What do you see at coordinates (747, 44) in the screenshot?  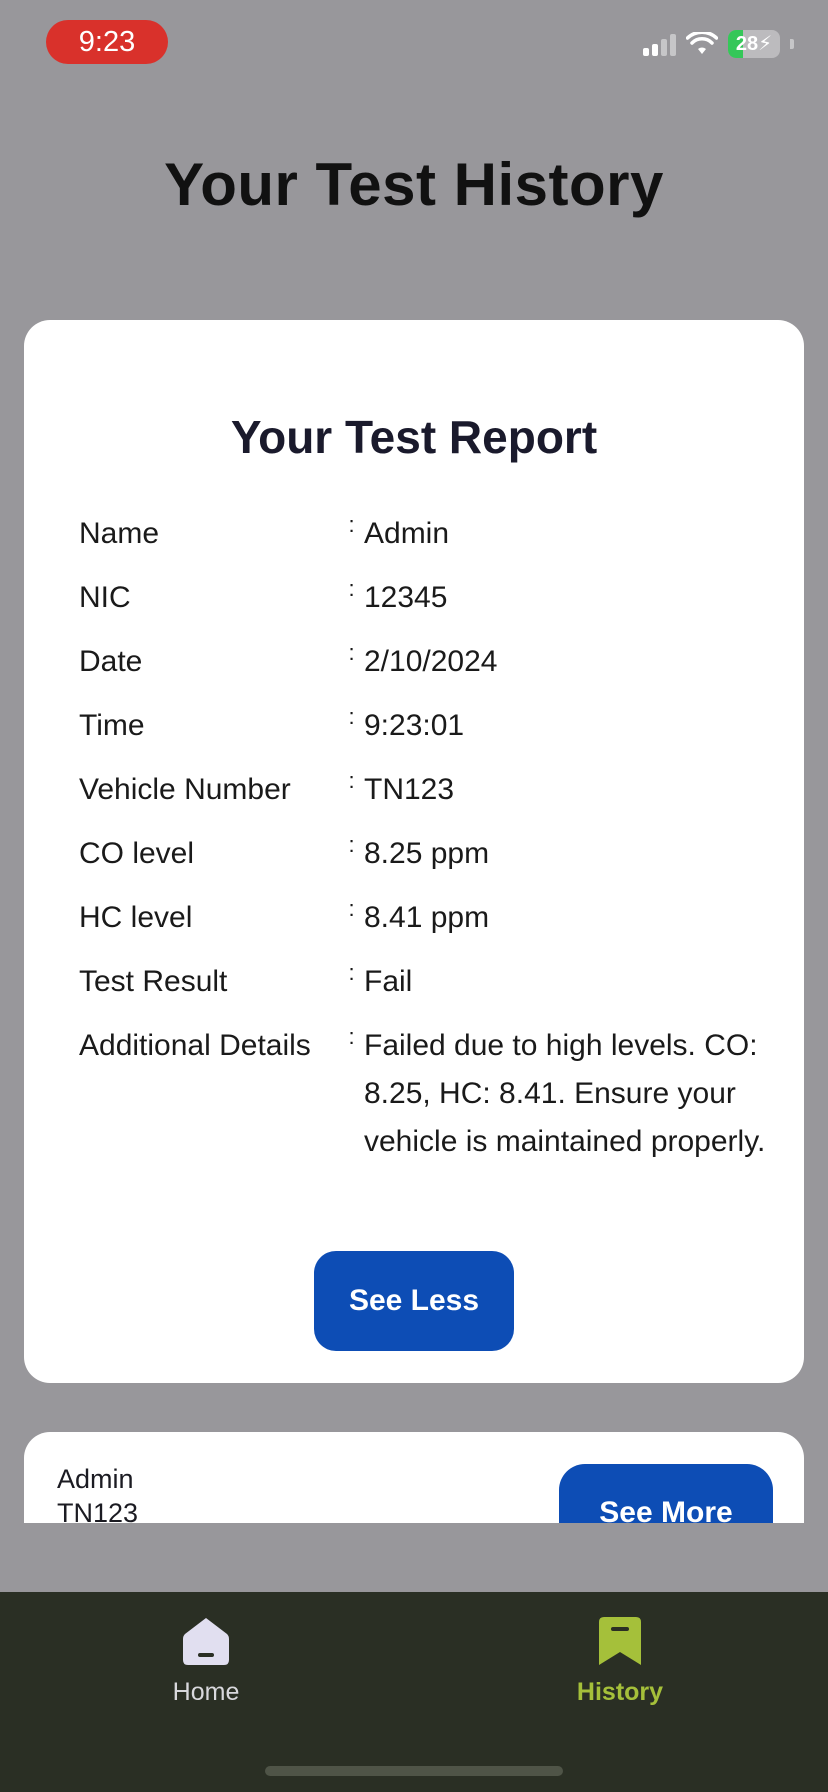 I see `battery-level: 28` at bounding box center [747, 44].